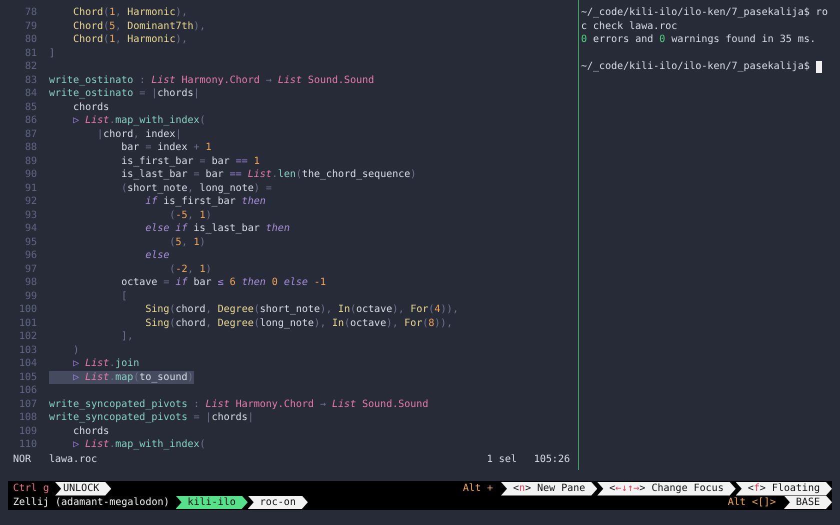 The image size is (840, 525). I want to click on line-number: 78, so click(30, 13).